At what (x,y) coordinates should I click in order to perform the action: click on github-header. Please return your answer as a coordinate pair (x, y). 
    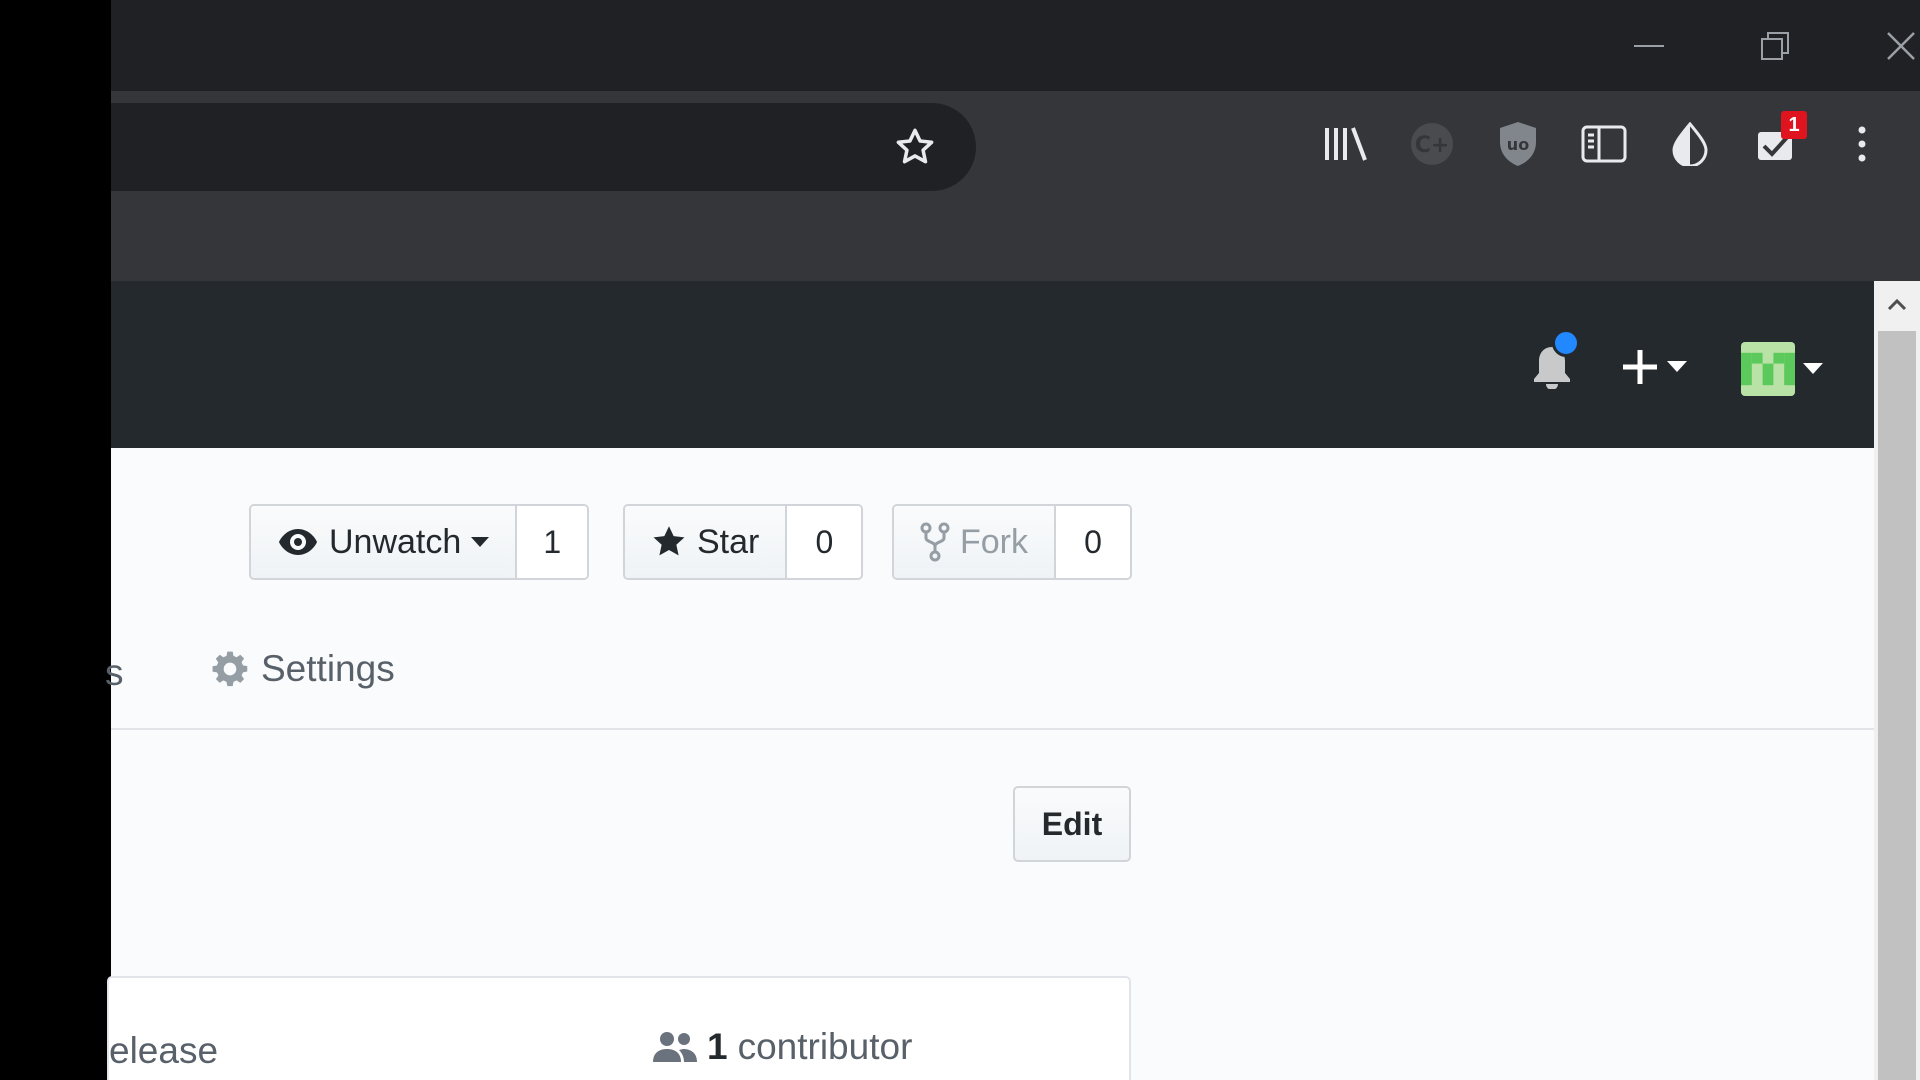
    Looking at the image, I should click on (992, 364).